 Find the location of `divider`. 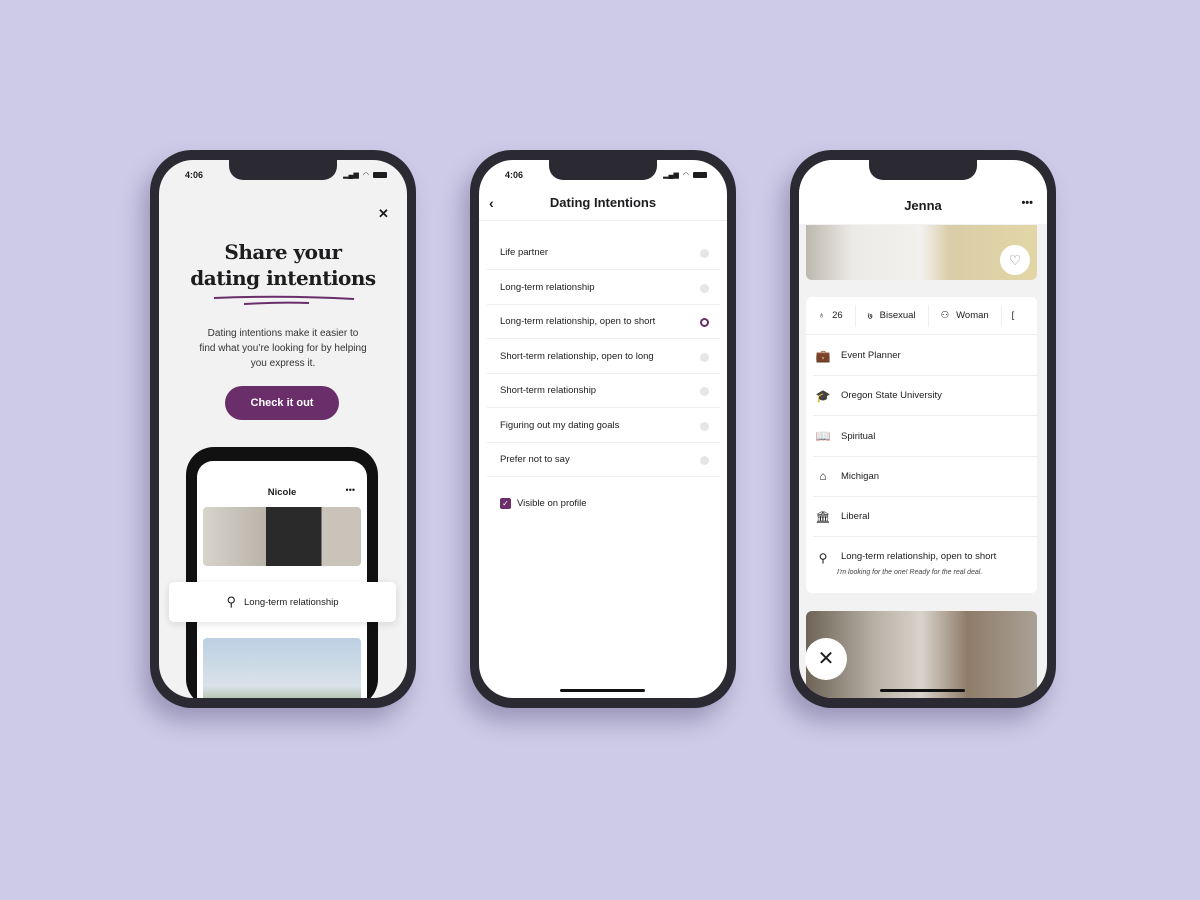

divider is located at coordinates (603, 220).